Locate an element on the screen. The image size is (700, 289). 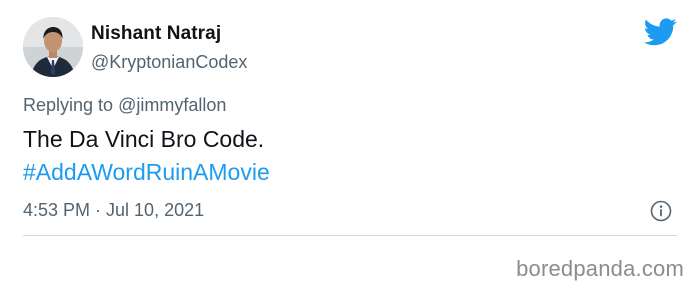
avatar-photo is located at coordinates (53, 47).